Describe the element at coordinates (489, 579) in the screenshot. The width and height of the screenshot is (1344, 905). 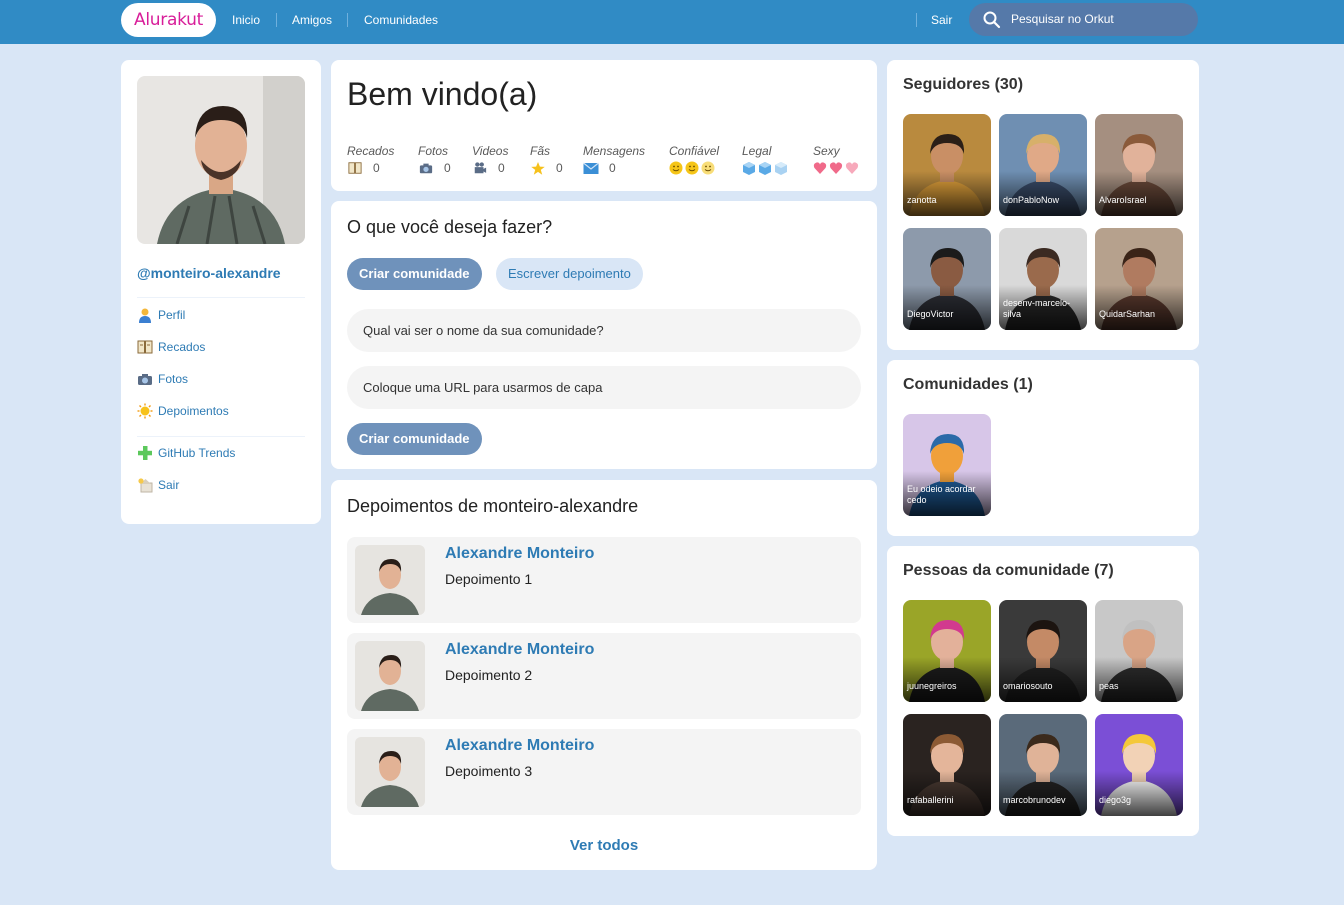
I see `testimonial-text: Depoimento 1` at that location.